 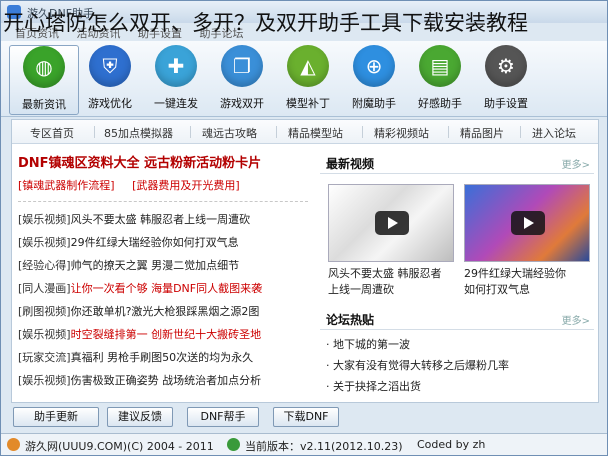 I want to click on toolbar-settings: ⚙ 助手设置, so click(x=506, y=80).